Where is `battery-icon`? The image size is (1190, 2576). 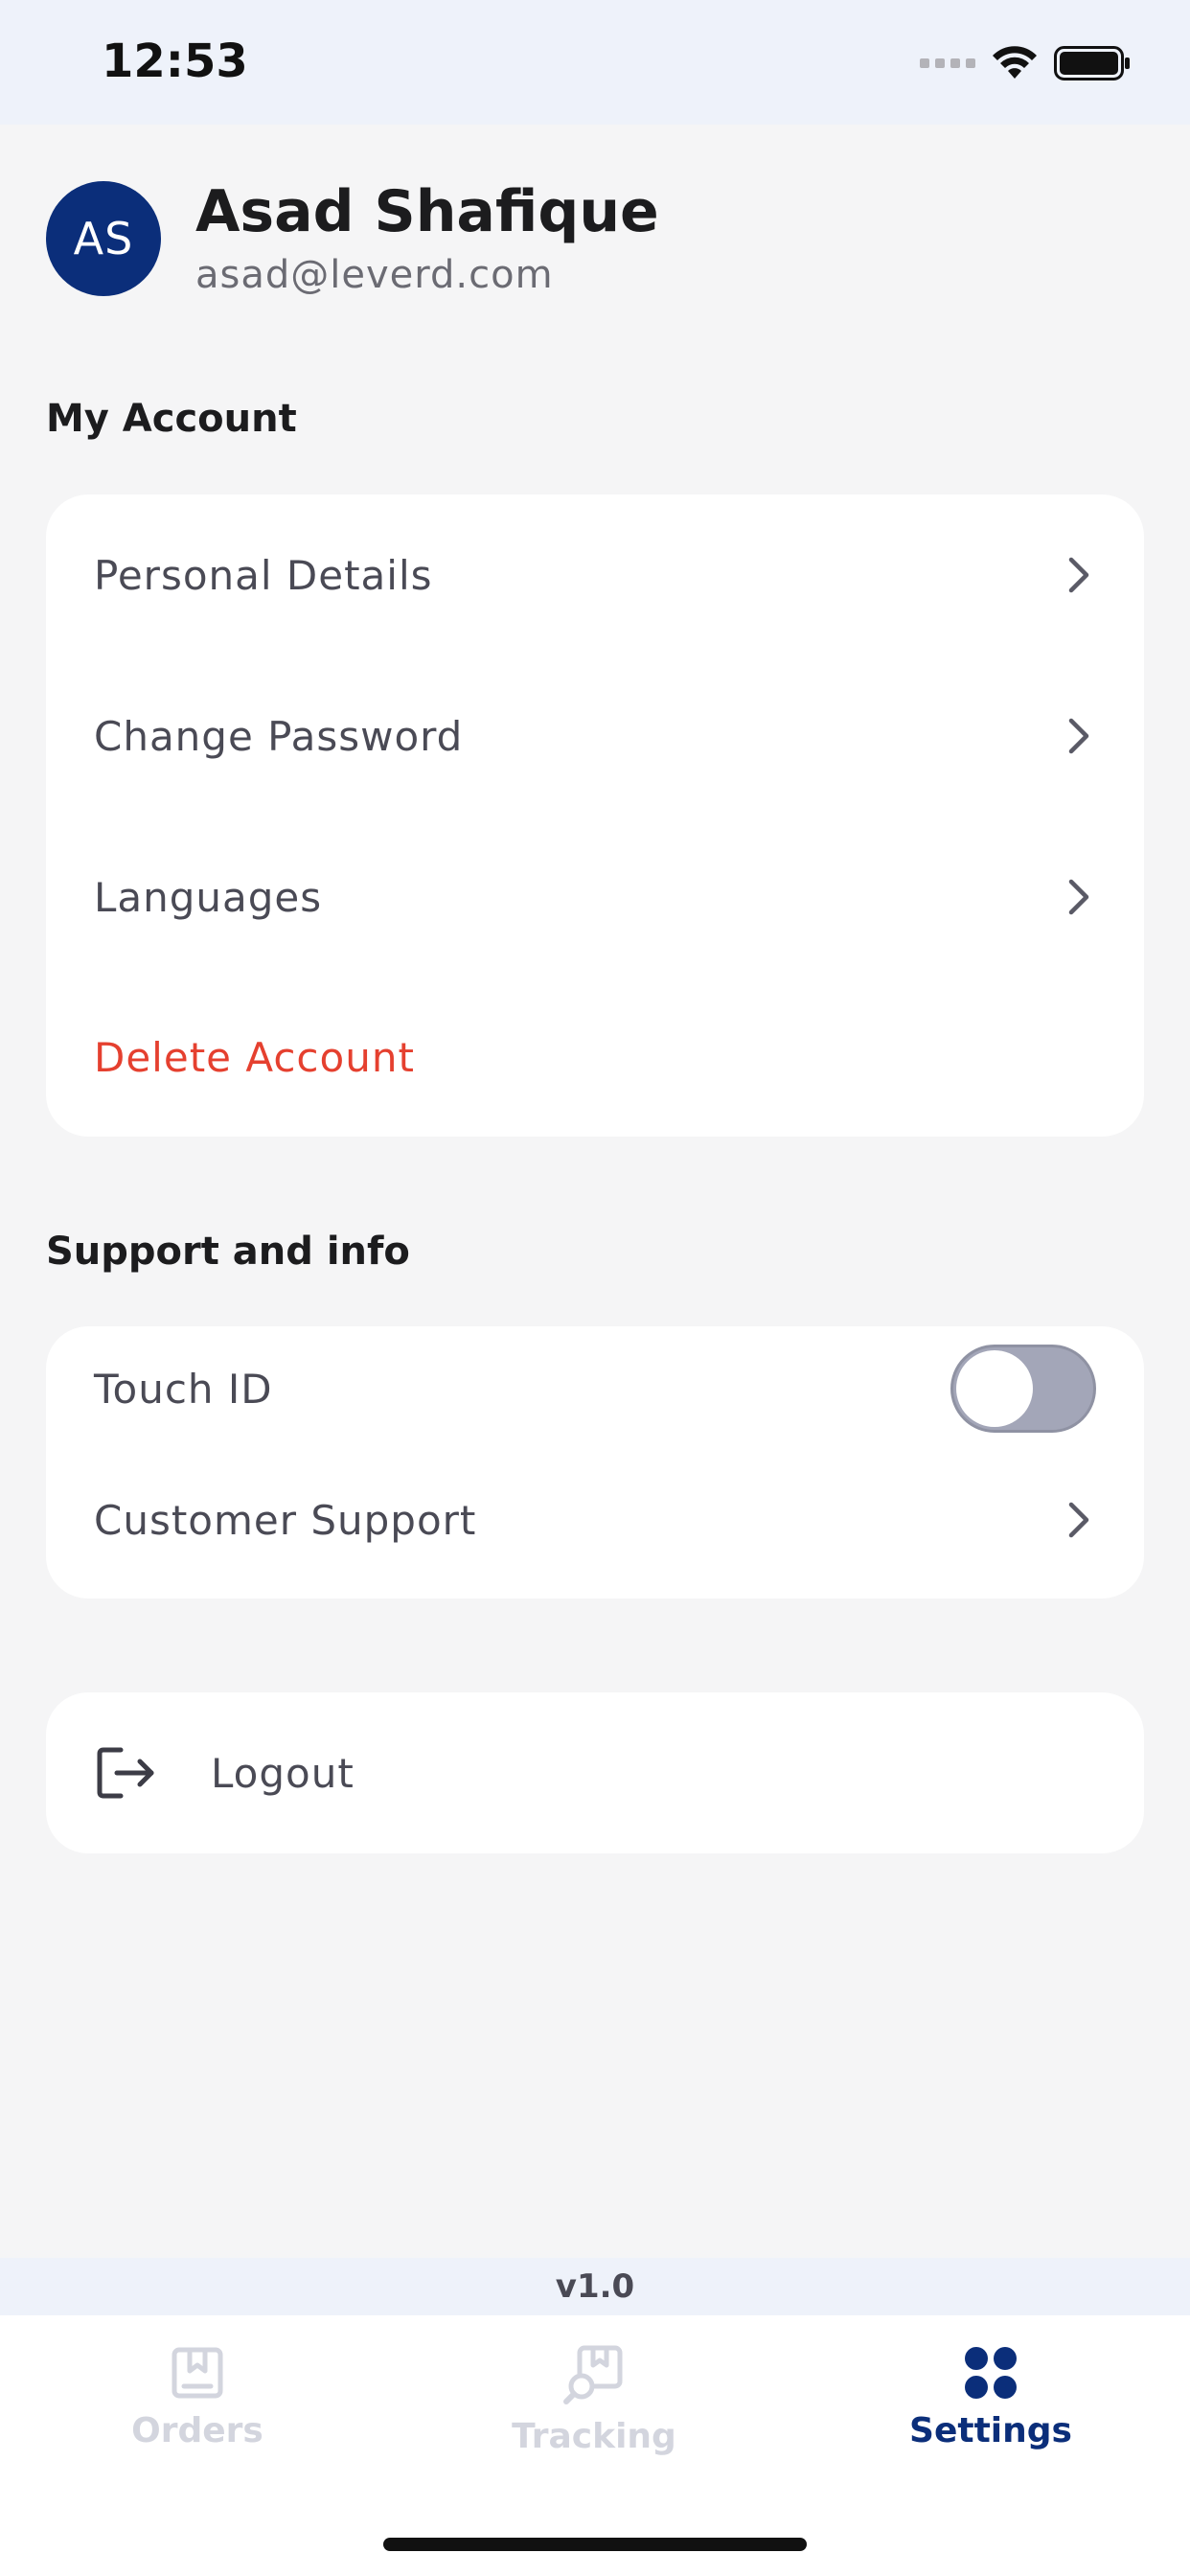 battery-icon is located at coordinates (1092, 63).